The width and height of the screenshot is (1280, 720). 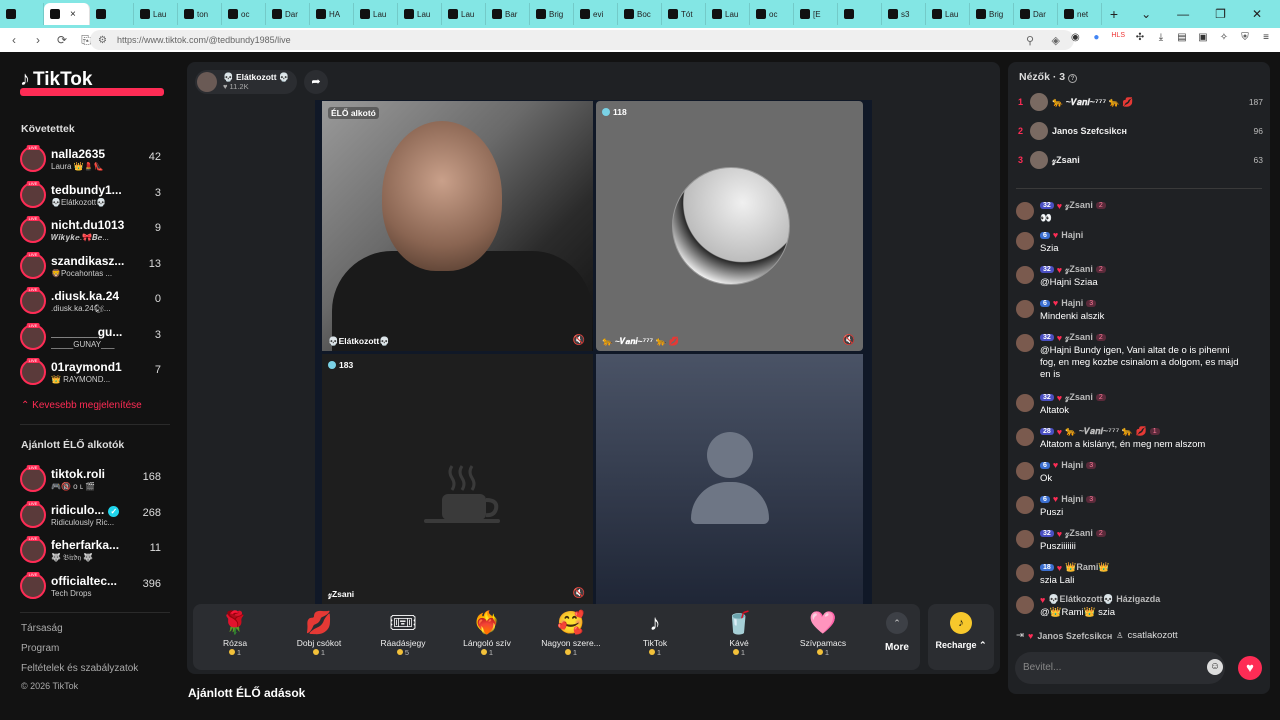 What do you see at coordinates (1140, 133) in the screenshot?
I see `top-viewer-row: 2 Janos Szefcsikсн 96` at bounding box center [1140, 133].